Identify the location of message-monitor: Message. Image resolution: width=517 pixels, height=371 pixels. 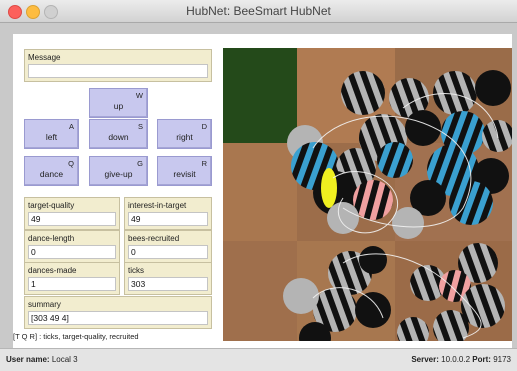
(118, 65).